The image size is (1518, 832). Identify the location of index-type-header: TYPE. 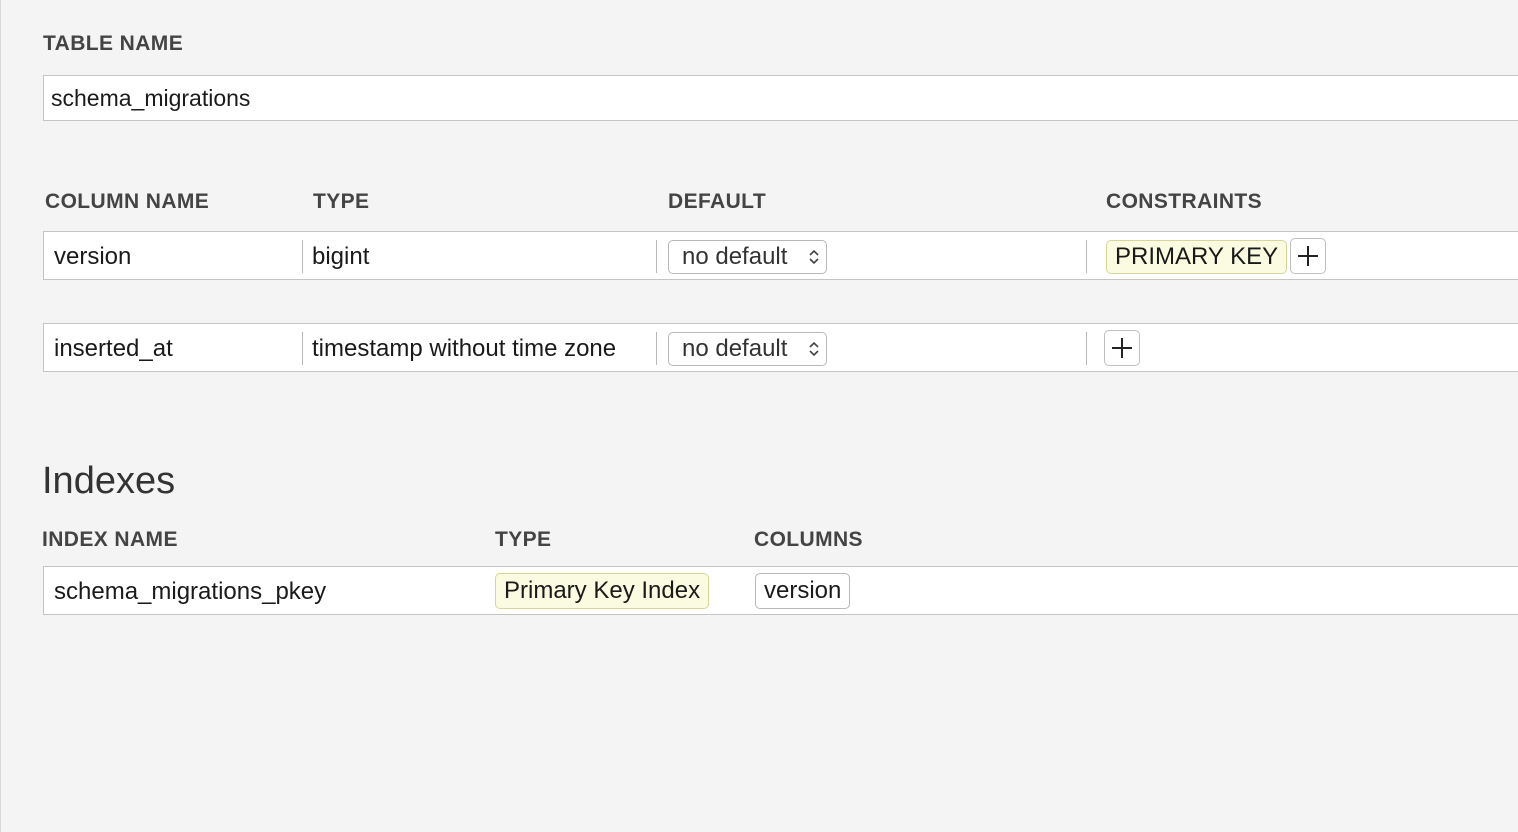
(523, 539).